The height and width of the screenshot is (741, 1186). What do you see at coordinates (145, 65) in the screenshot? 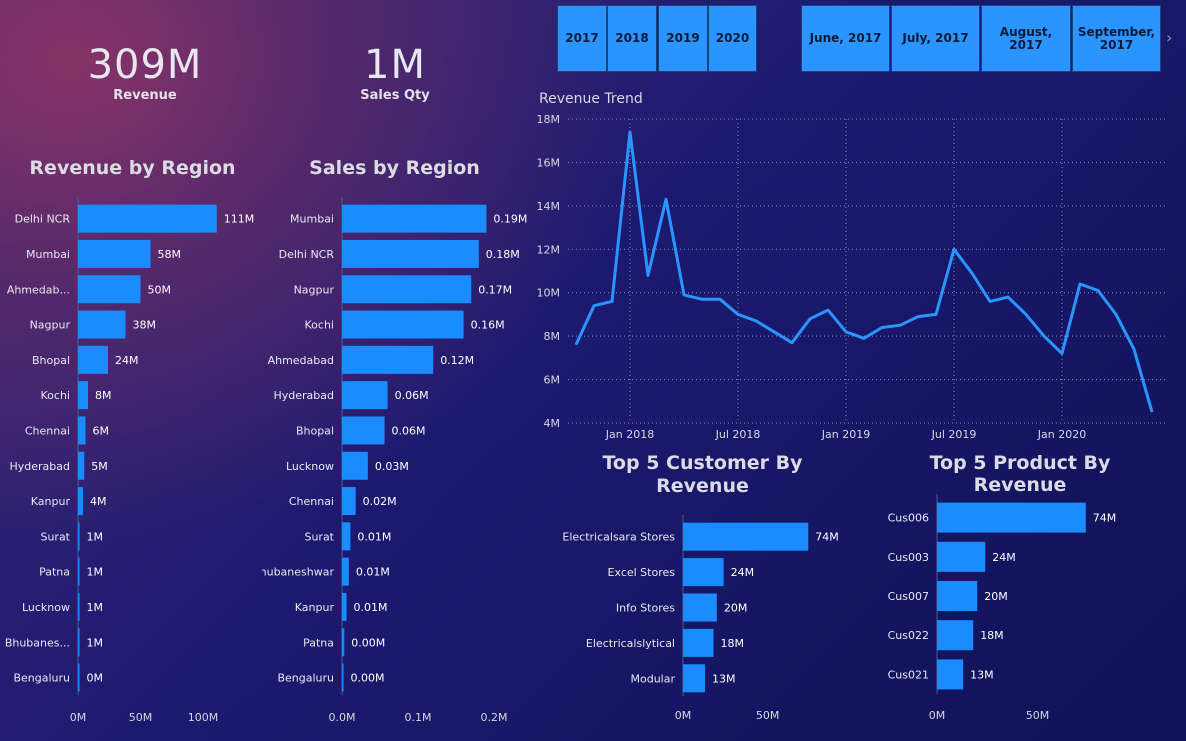
I see `revenue-kpi-value: 309M` at bounding box center [145, 65].